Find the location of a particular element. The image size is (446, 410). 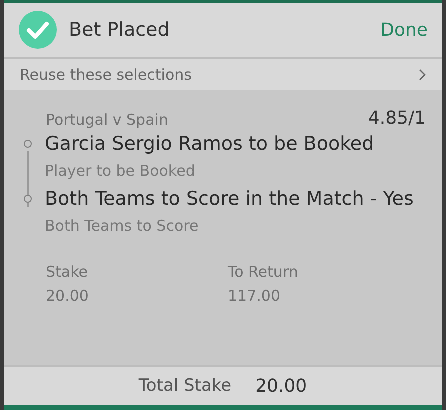

market-name: Both Teams to Score is located at coordinates (122, 226).